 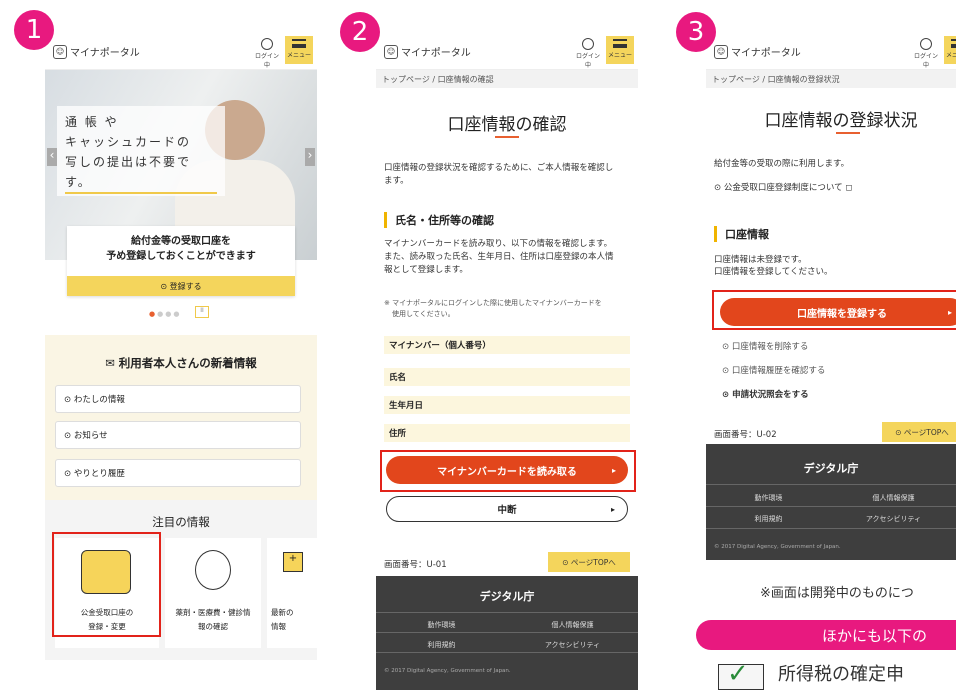 I want to click on screen-number: 画面番号：U-01, so click(x=415, y=565).